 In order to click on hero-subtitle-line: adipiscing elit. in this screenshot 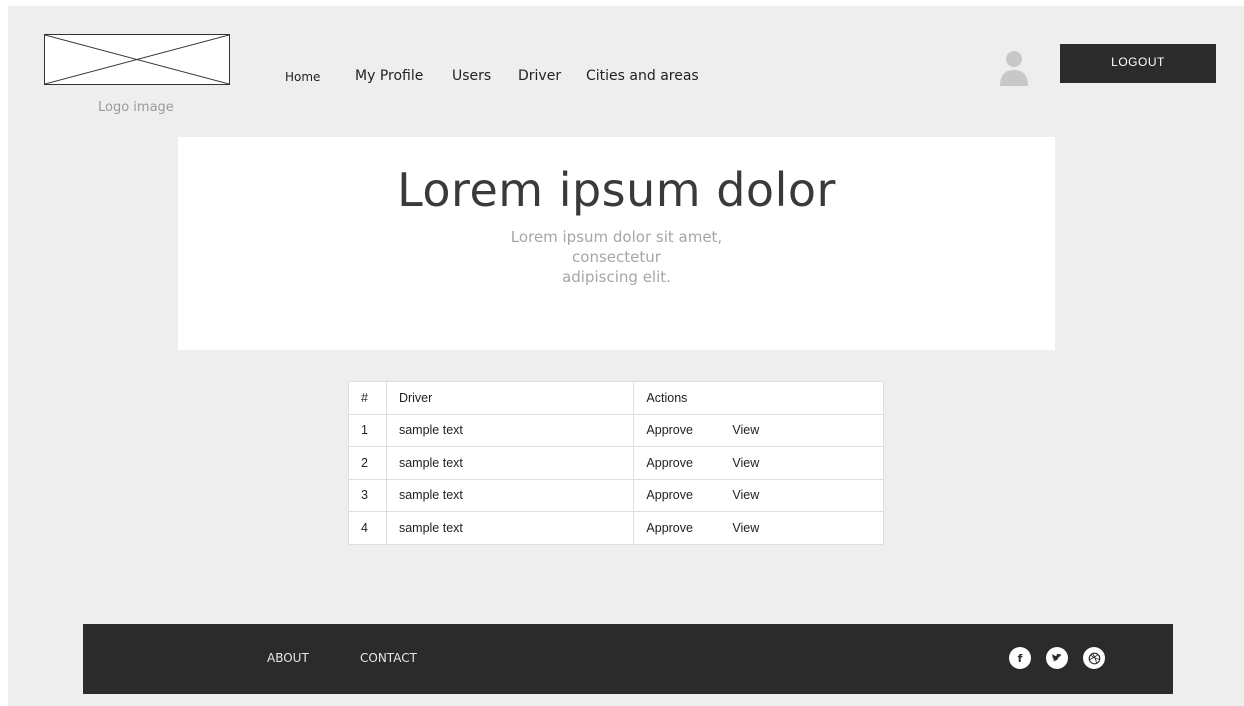, I will do `click(616, 277)`.